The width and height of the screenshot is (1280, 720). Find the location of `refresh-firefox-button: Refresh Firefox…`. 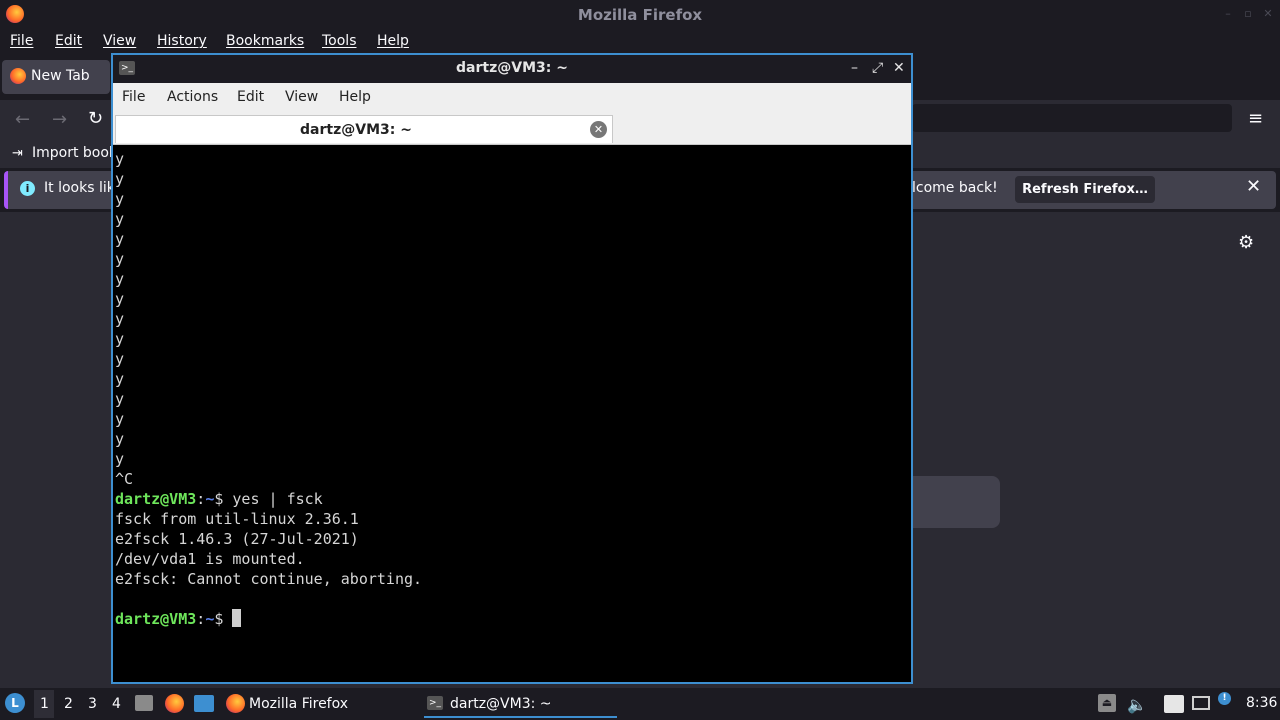

refresh-firefox-button: Refresh Firefox… is located at coordinates (1085, 189).